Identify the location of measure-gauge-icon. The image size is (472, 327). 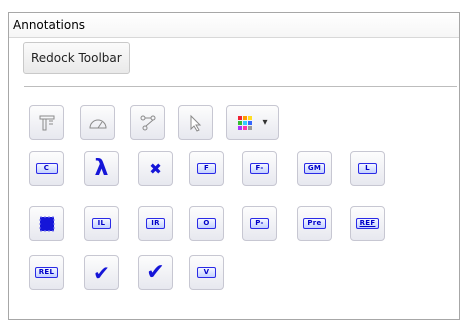
(97, 123).